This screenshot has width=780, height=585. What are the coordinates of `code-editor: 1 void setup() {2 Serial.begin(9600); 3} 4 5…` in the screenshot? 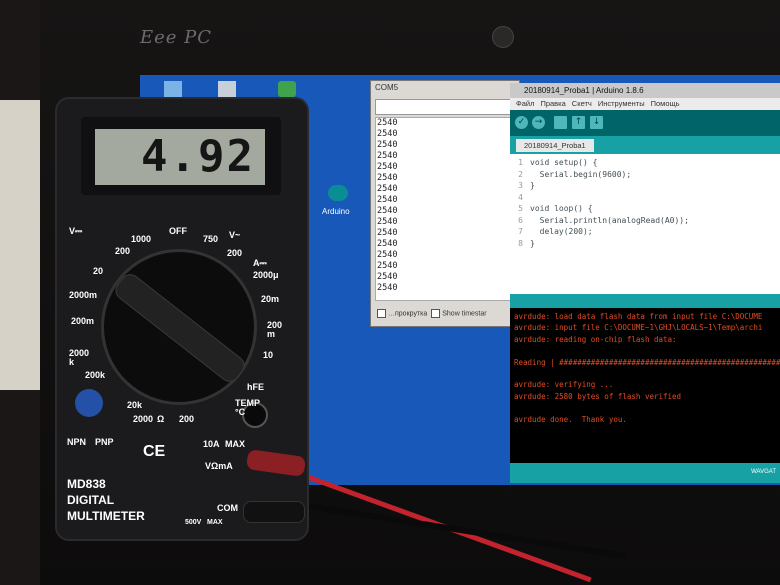 It's located at (645, 224).